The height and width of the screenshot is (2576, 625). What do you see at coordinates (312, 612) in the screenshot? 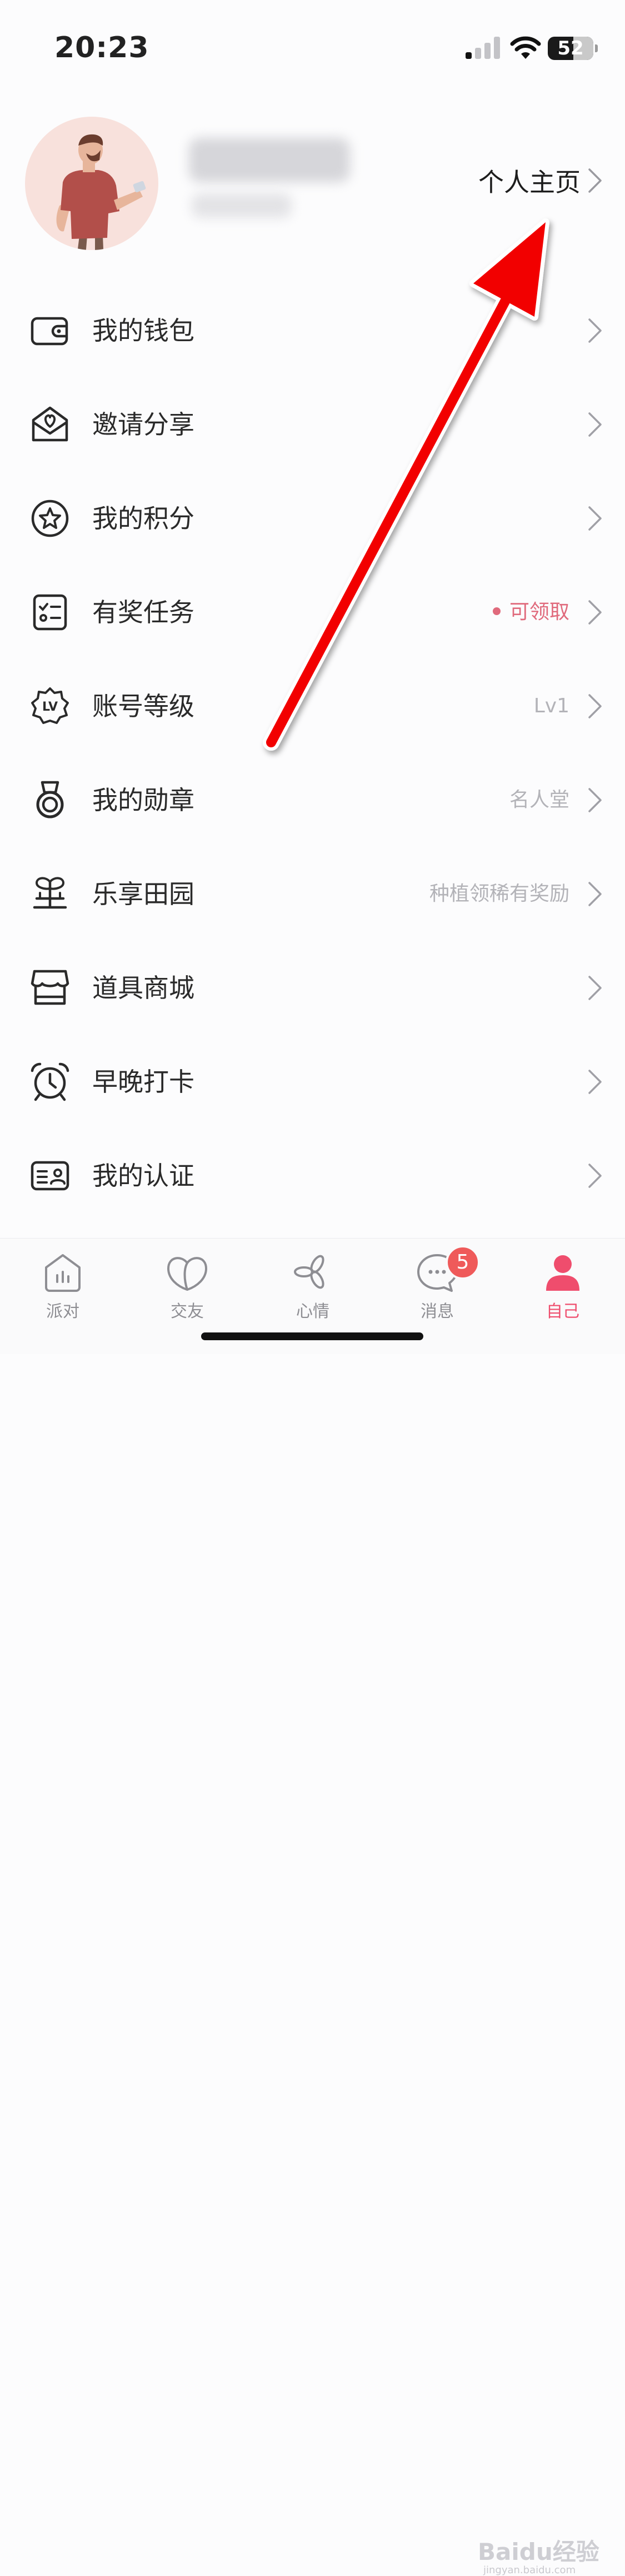
I see `menu-item-reward-tasks: 有奖任务 可领取` at bounding box center [312, 612].